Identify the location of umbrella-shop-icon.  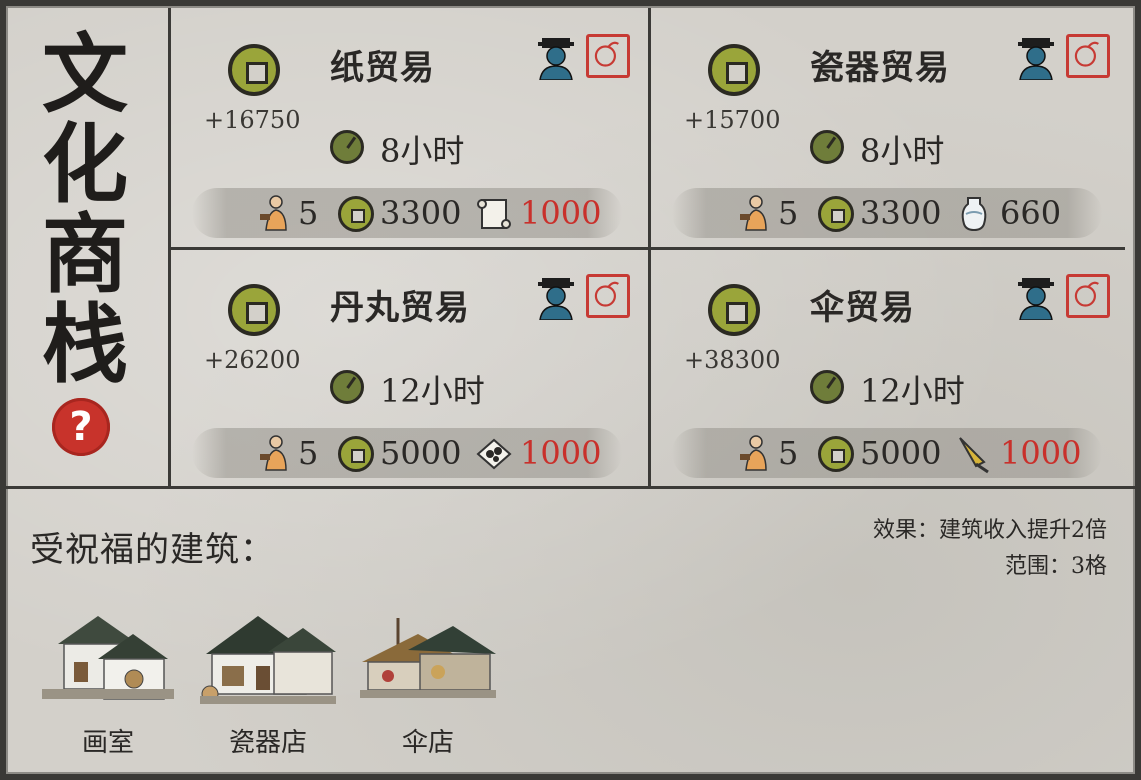
(428, 658).